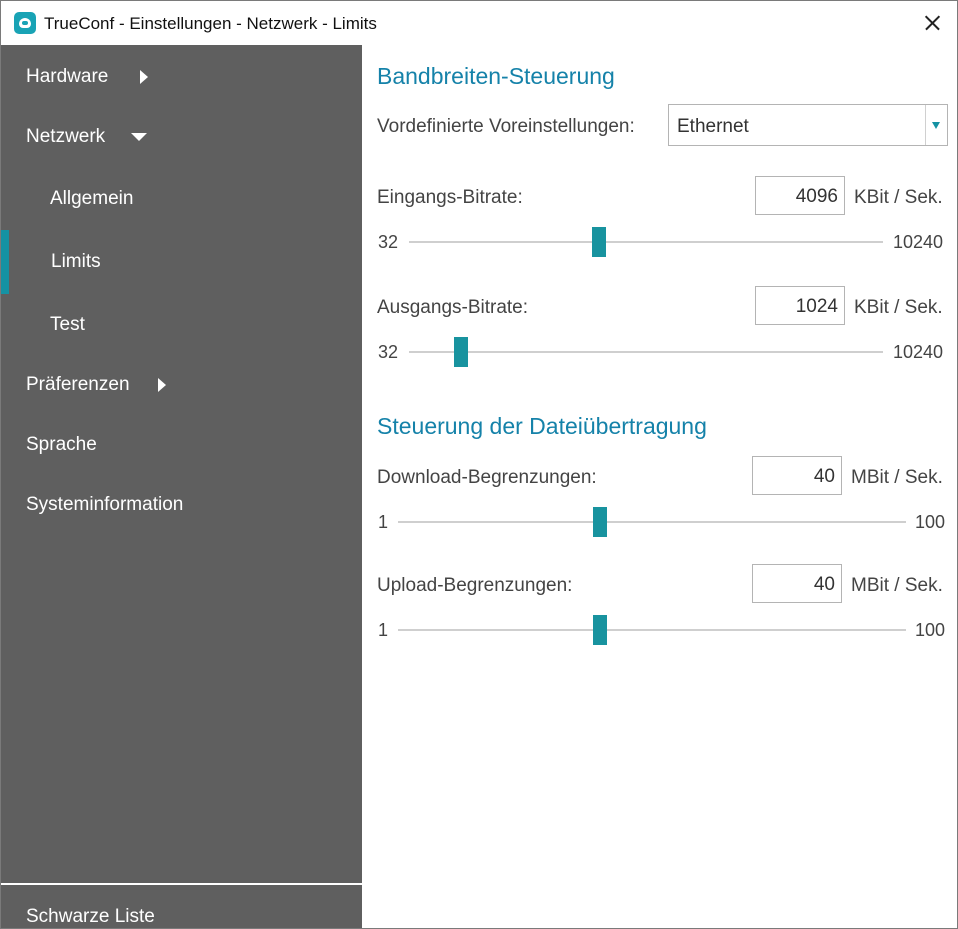 The height and width of the screenshot is (929, 958). Describe the element at coordinates (181, 445) in the screenshot. I see `sidebar-item-sprache: Sprache` at that location.